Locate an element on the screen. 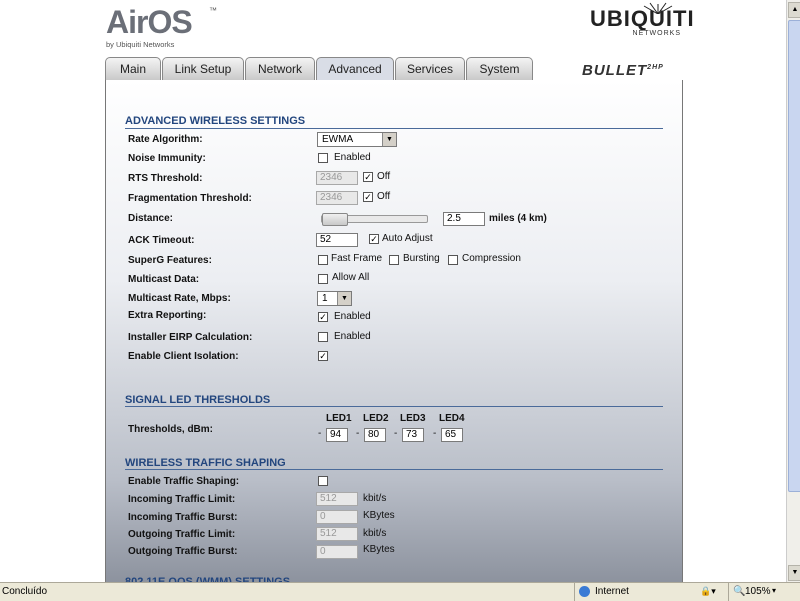 The width and height of the screenshot is (800, 601). outgoing-limit-label: Outgoing Traffic Limit: is located at coordinates (182, 534).